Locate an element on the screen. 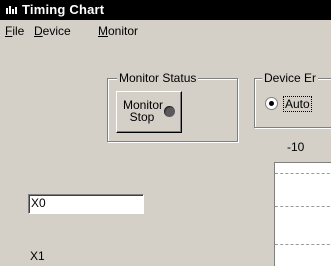  monitor-status-legend: Monitor Status is located at coordinates (158, 78).